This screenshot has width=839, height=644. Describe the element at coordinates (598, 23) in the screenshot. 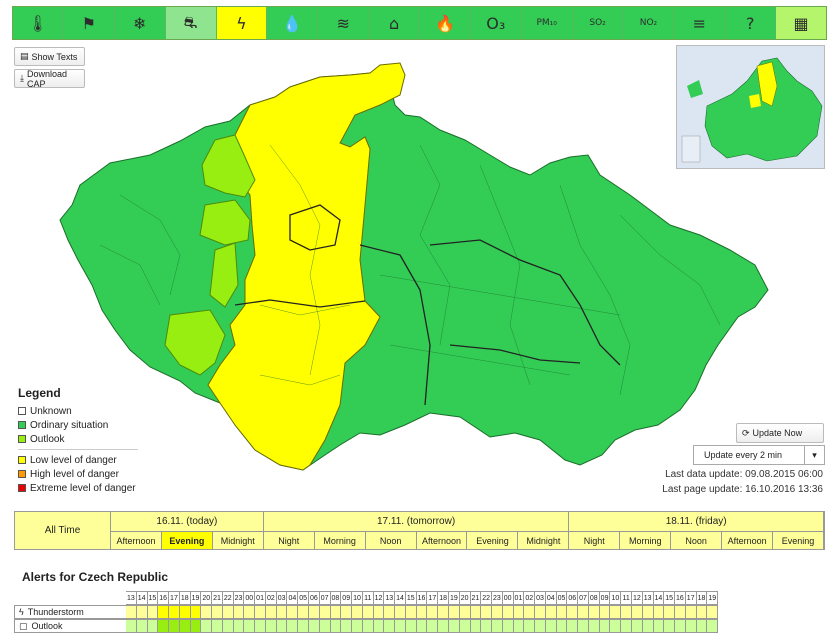

I see `so2-icon: SO₂` at that location.